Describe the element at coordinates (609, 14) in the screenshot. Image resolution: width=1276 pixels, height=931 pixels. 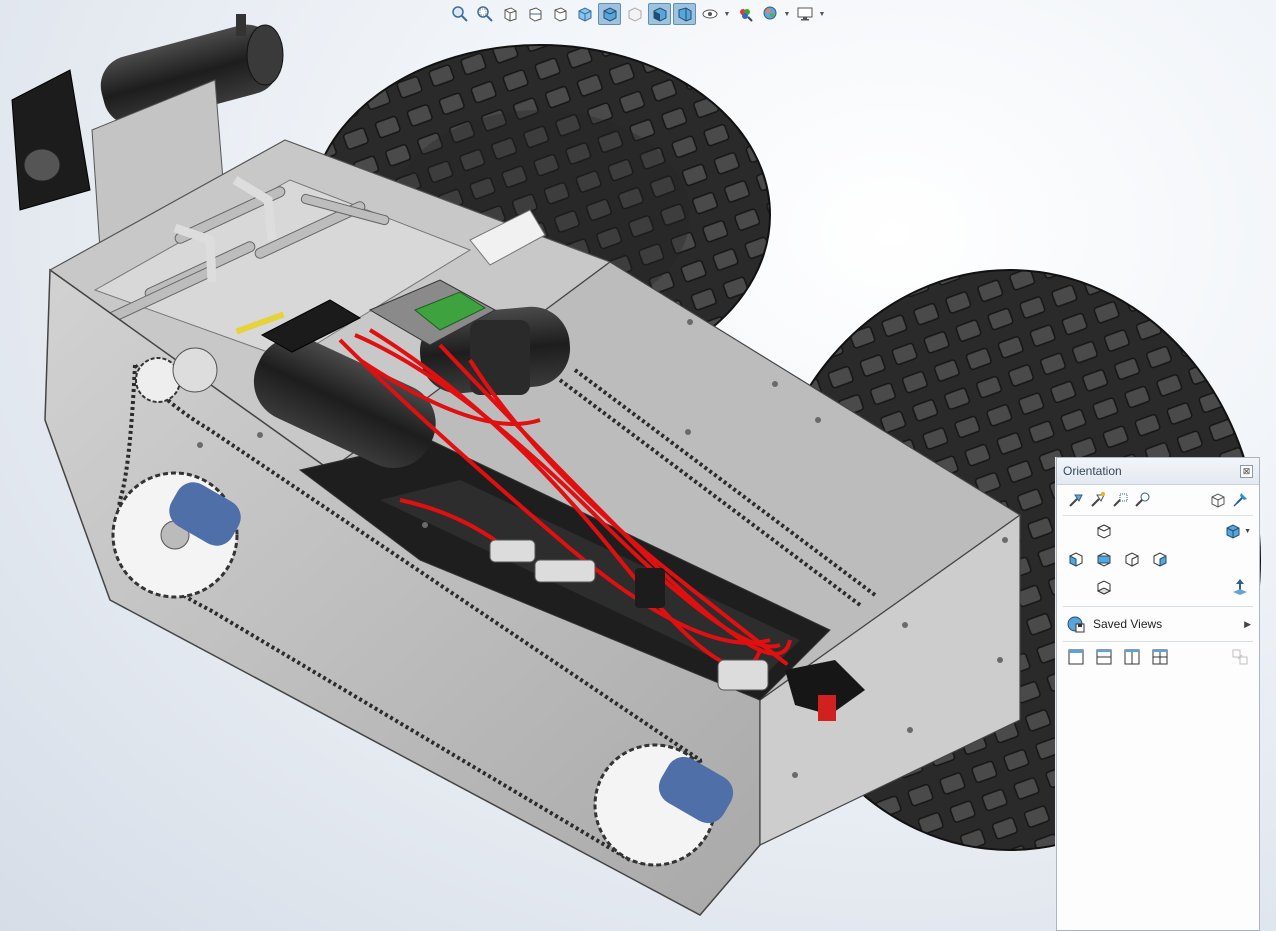
I see `display-style-icon` at that location.